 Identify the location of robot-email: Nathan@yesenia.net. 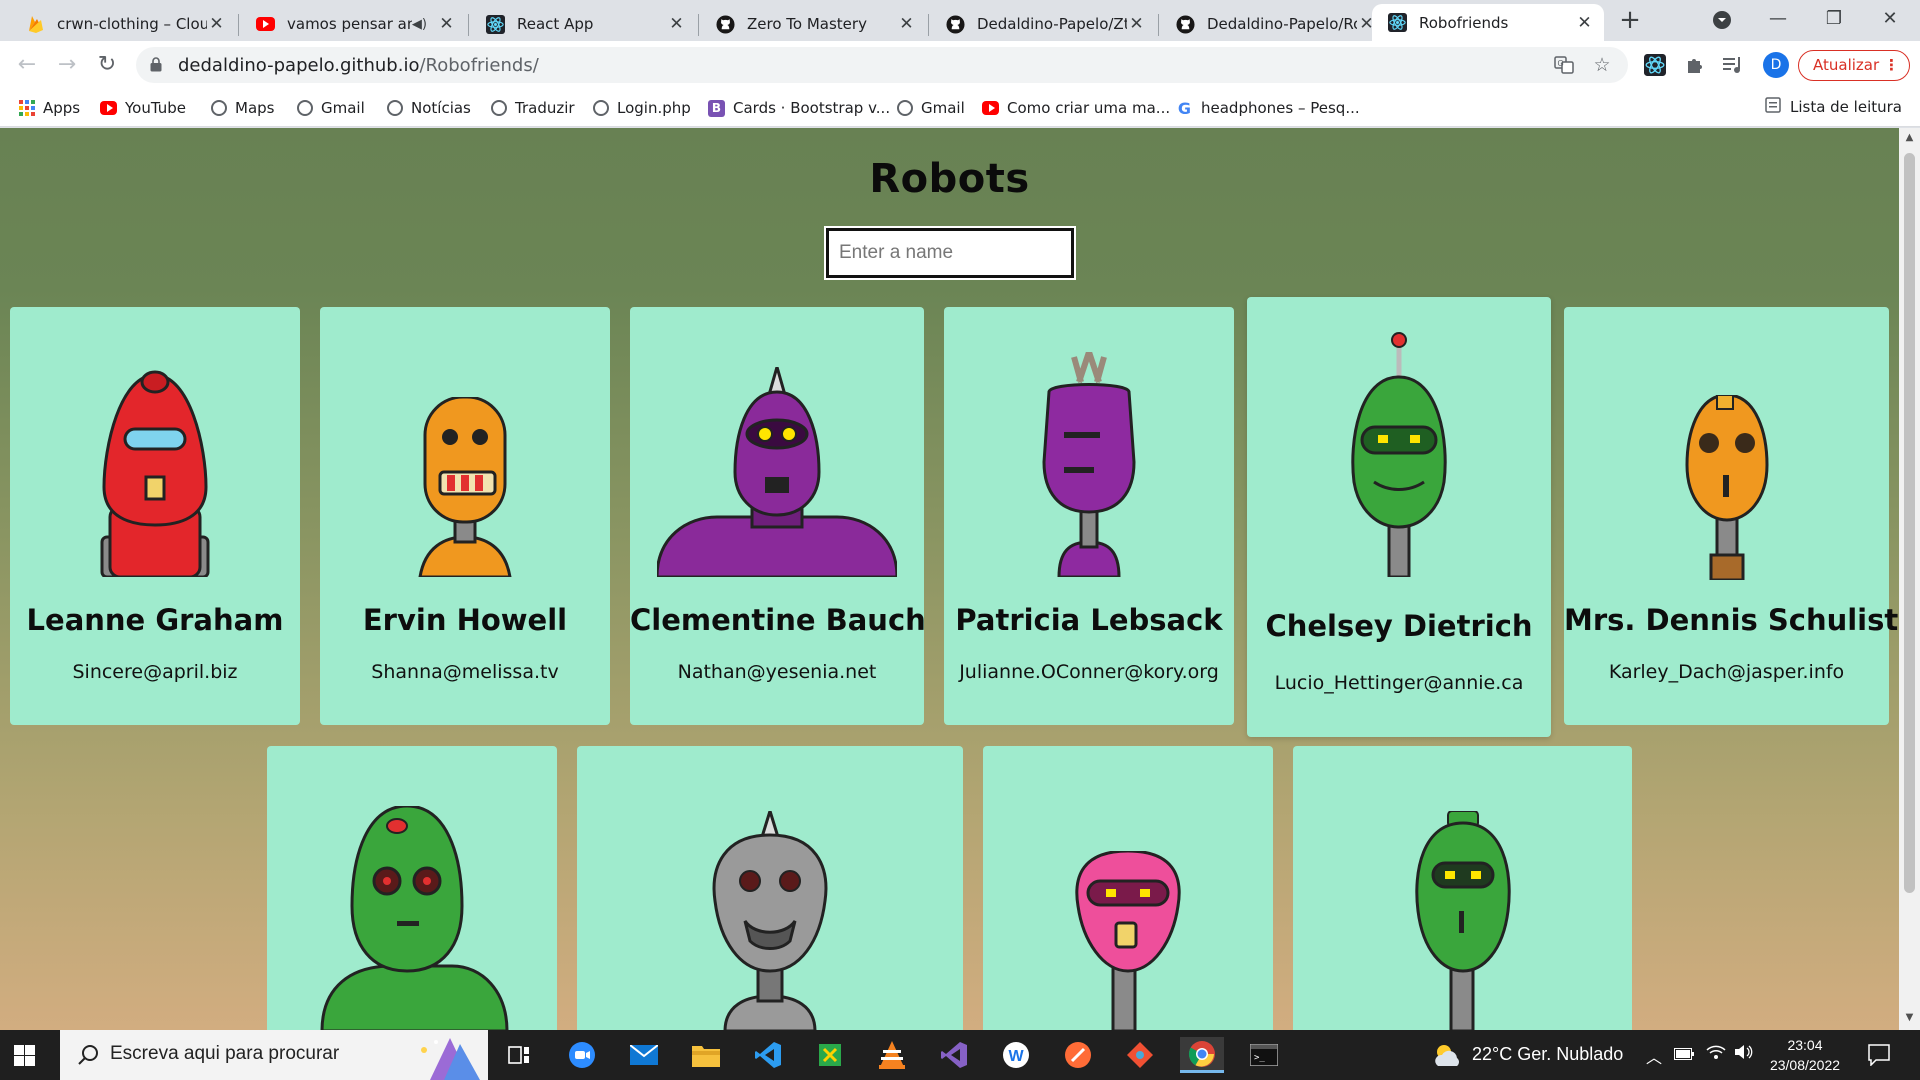
(777, 672).